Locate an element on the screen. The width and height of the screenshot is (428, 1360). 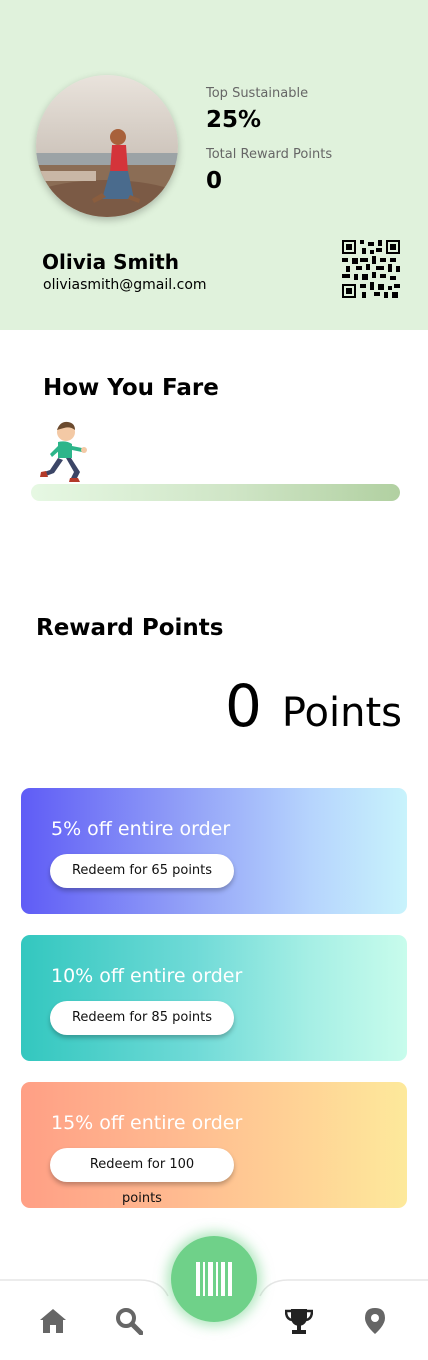
top-sustainable-value: 25% is located at coordinates (234, 120).